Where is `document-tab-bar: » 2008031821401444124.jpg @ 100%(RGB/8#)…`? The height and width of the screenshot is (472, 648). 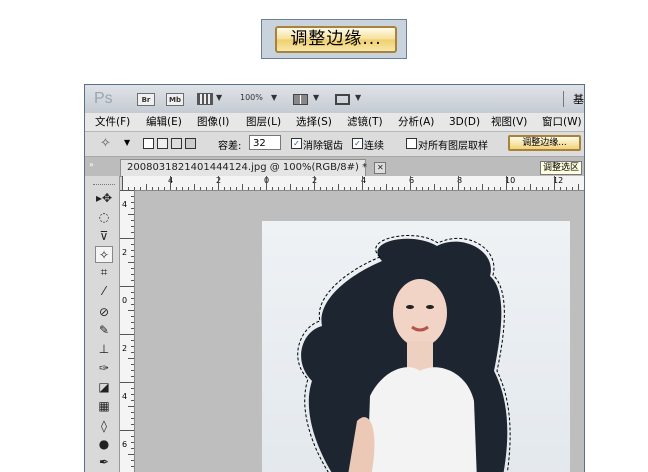 document-tab-bar: » 2008031821401444124.jpg @ 100%(RGB/8#)… is located at coordinates (334, 167).